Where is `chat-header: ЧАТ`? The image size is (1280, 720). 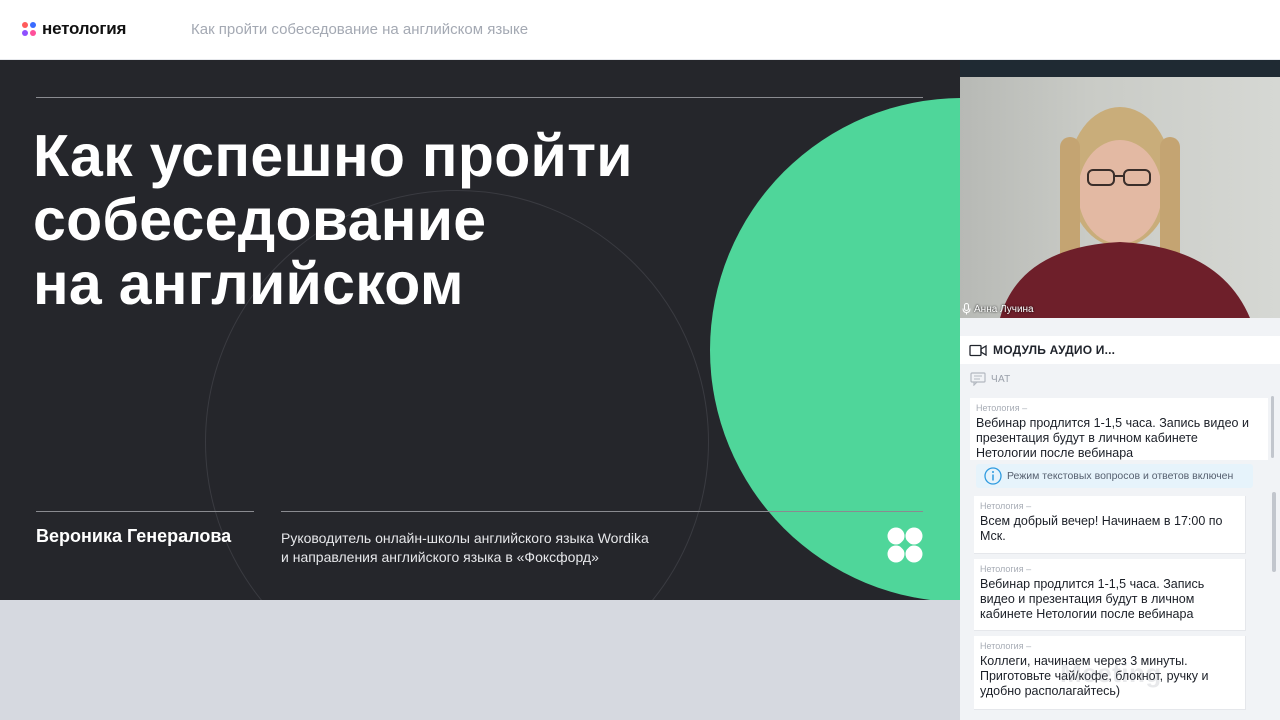
chat-header: ЧАТ is located at coordinates (1120, 379).